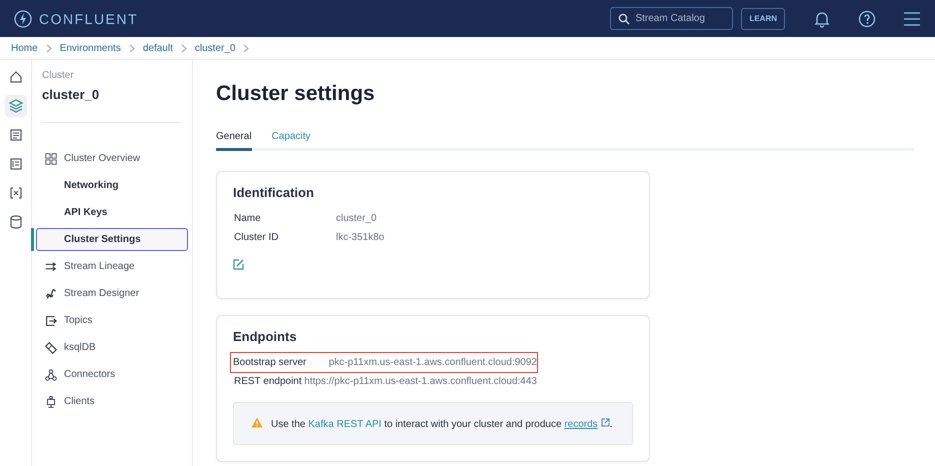 This screenshot has width=935, height=466. I want to click on cluster-name: cluster_0, so click(70, 94).